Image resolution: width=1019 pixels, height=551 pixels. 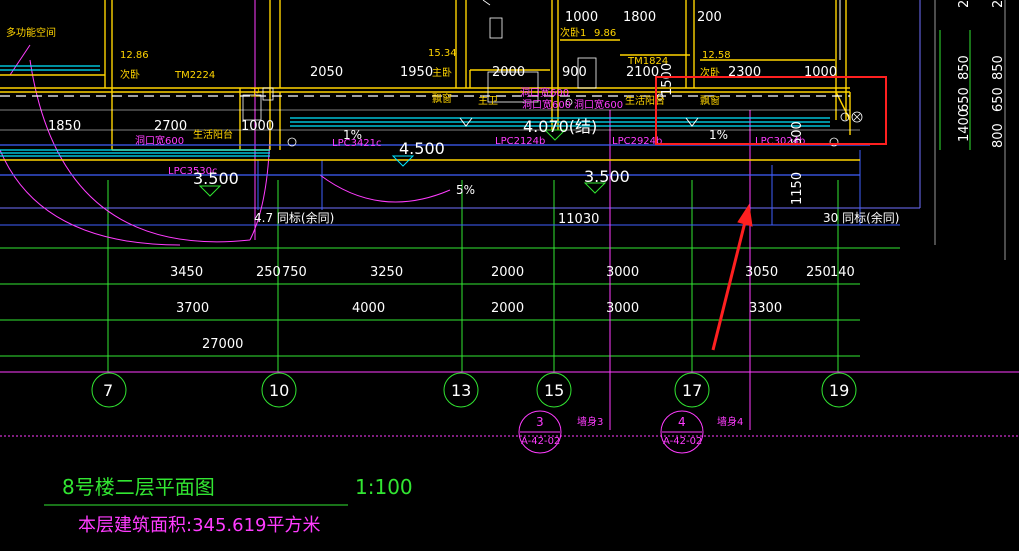 What do you see at coordinates (667, 79) in the screenshot?
I see `dim-top-1500: 1500` at bounding box center [667, 79].